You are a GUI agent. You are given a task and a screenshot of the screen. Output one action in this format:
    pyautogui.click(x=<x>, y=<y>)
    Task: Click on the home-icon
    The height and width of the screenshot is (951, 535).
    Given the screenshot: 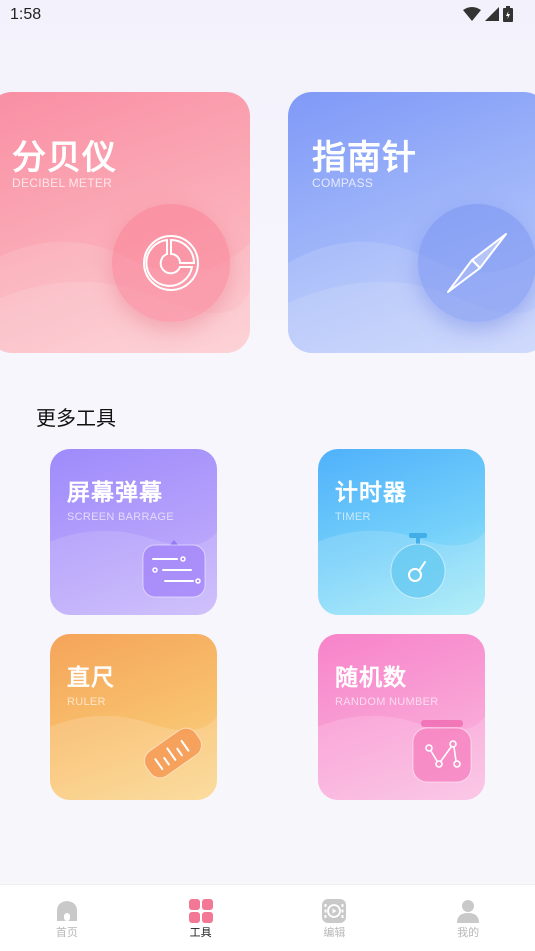 What is the action you would take?
    pyautogui.click(x=66, y=911)
    